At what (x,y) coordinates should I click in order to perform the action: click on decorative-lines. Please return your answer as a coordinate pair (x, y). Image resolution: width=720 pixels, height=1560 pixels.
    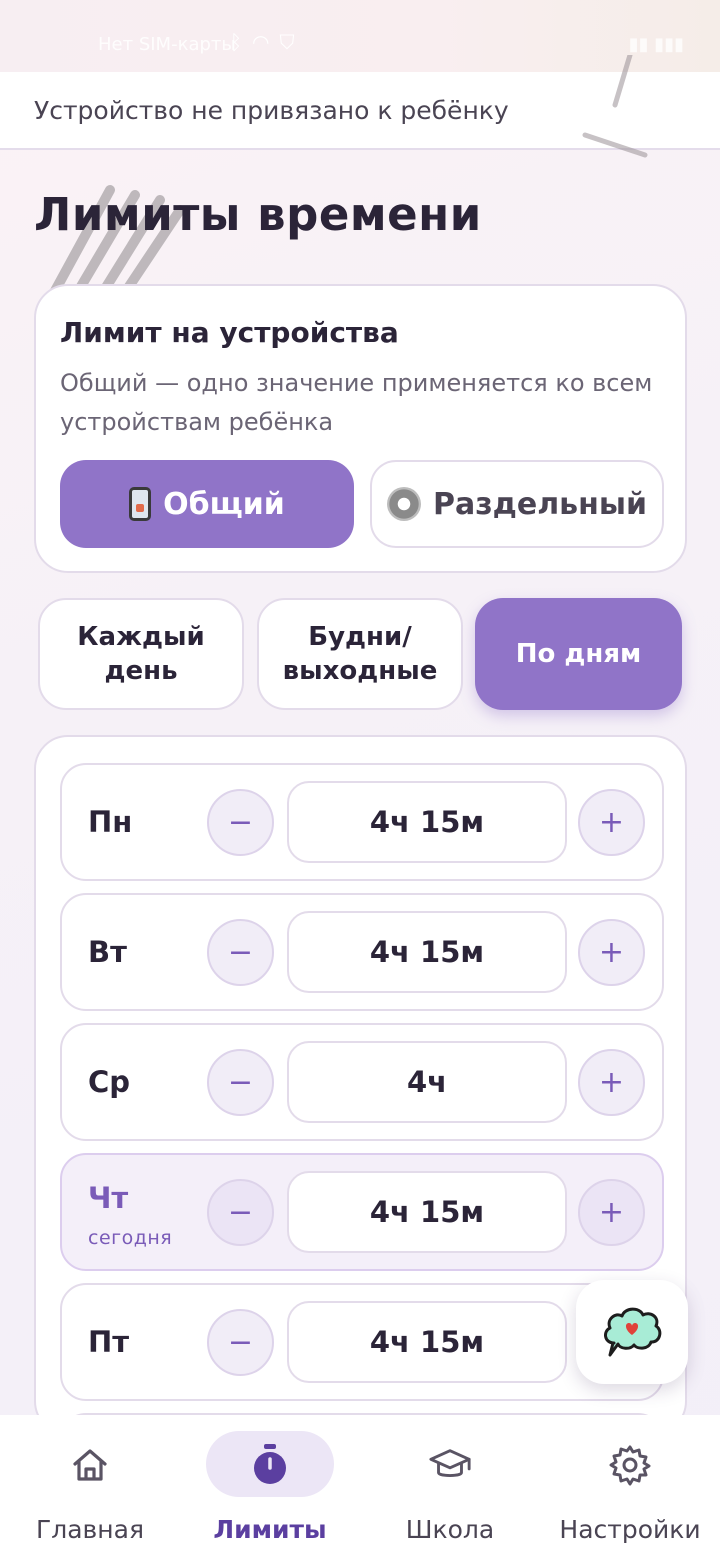
    Looking at the image, I should click on (615, 106).